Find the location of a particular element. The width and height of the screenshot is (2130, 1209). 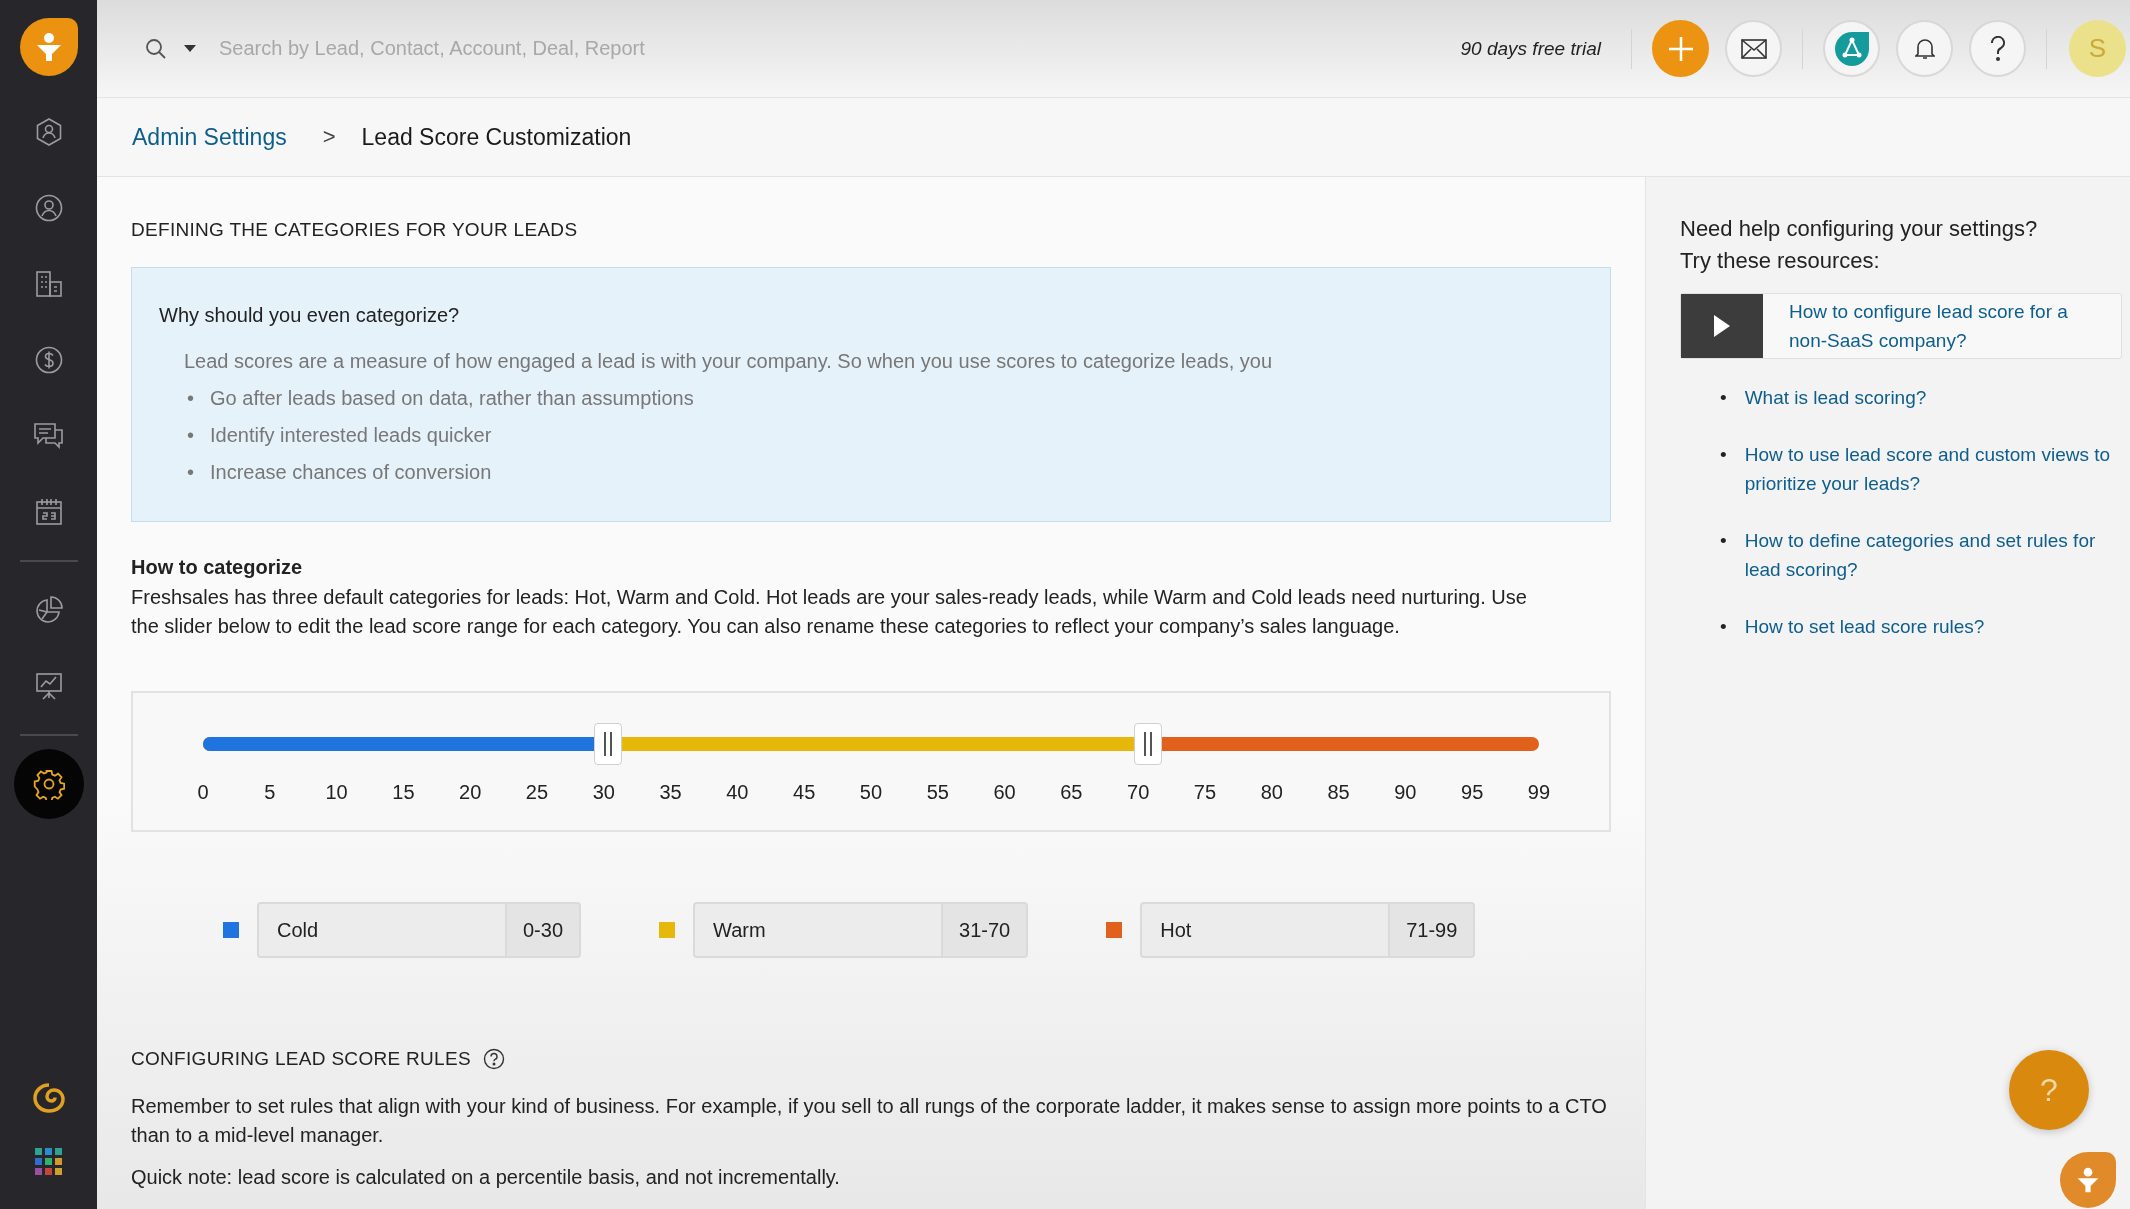

network-app-button is located at coordinates (1851, 48).